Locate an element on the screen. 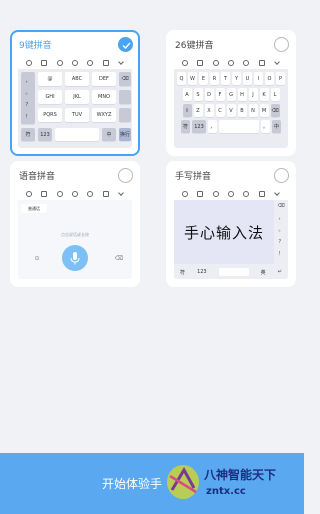  key: PQRS is located at coordinates (50, 115).